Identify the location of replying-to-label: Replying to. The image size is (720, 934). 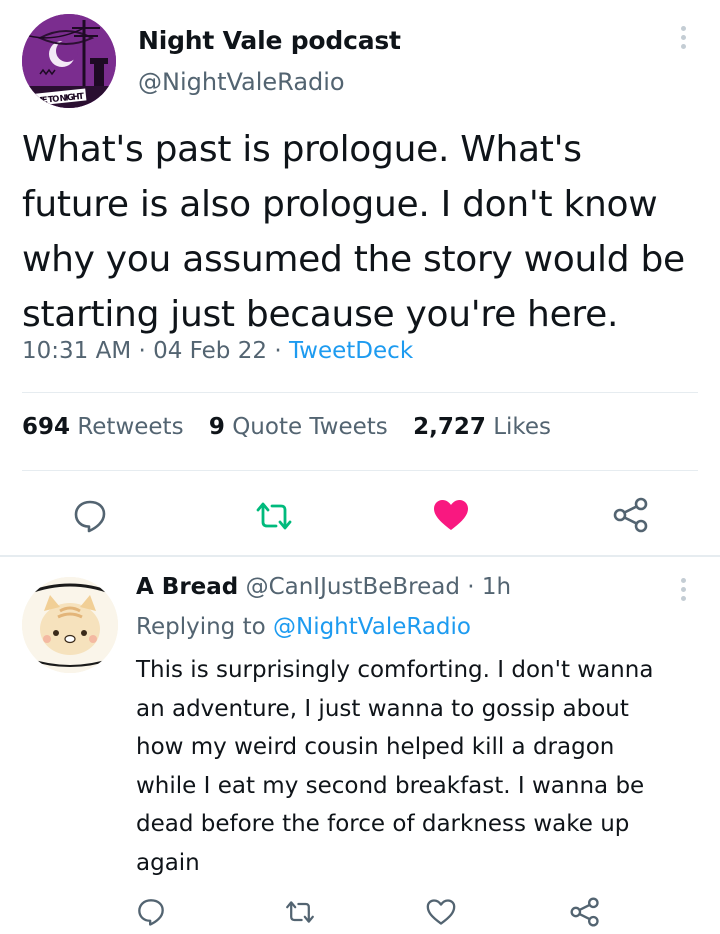
(201, 627).